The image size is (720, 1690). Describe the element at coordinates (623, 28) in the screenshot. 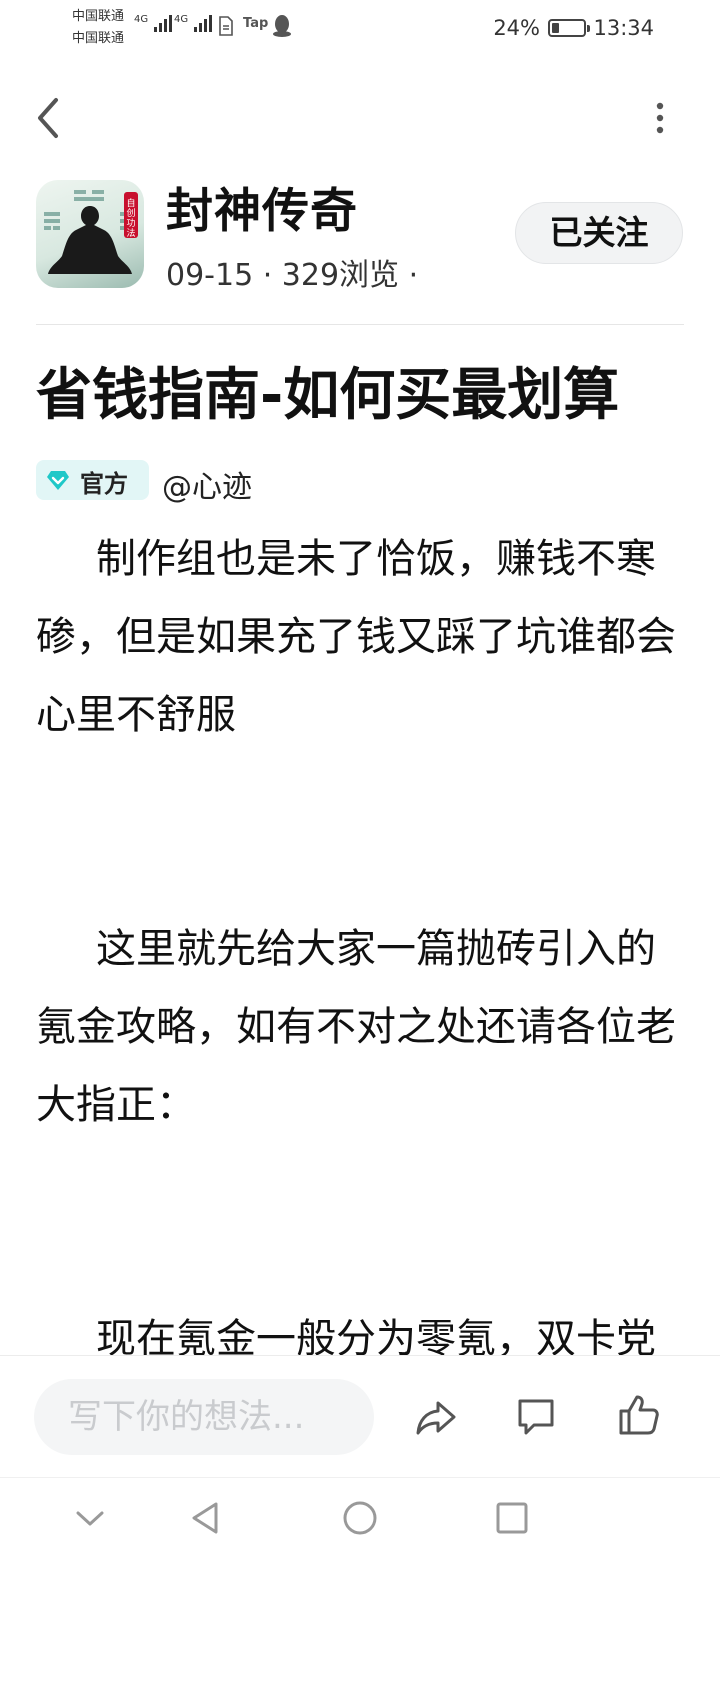

I see `clock: 13:34` at that location.